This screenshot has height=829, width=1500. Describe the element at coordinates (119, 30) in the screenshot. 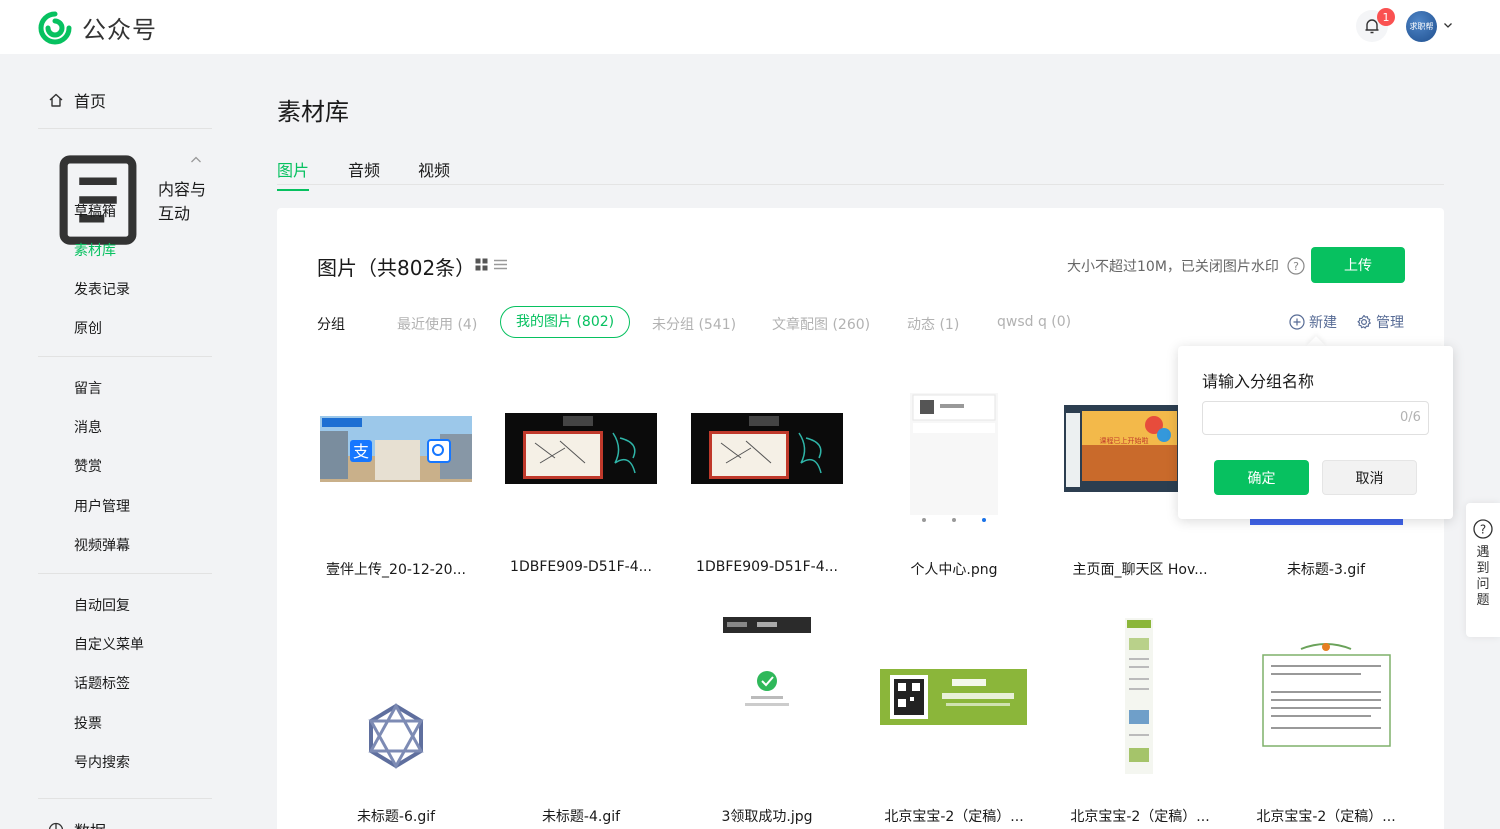

I see `app-name: 公众号` at that location.